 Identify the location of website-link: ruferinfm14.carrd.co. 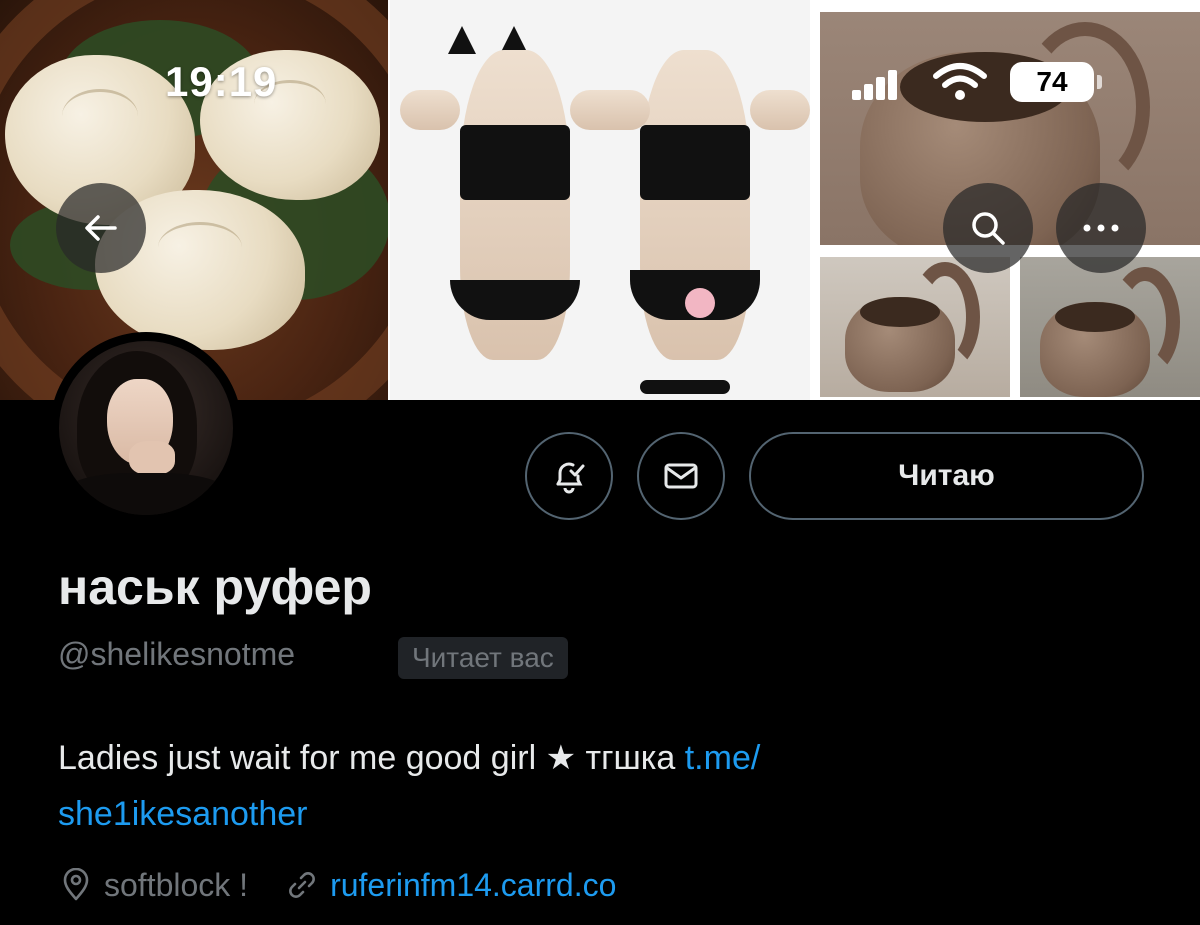
(473, 885).